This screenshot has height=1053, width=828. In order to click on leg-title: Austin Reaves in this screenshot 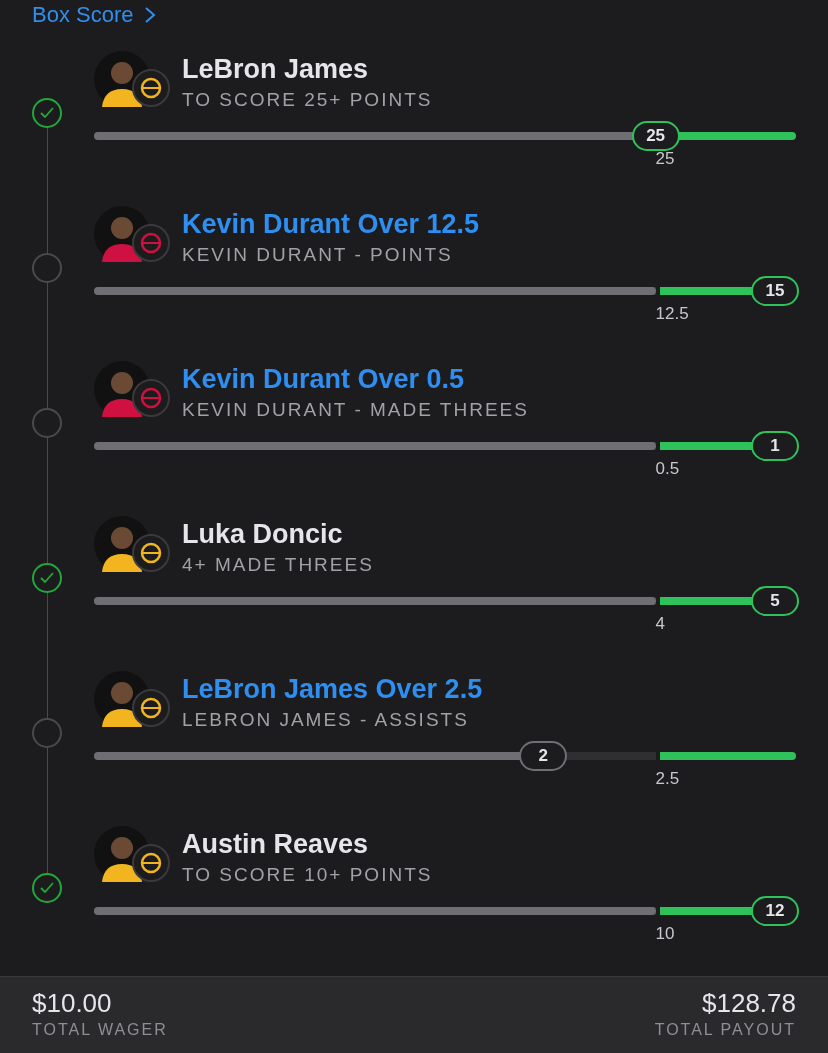, I will do `click(276, 844)`.